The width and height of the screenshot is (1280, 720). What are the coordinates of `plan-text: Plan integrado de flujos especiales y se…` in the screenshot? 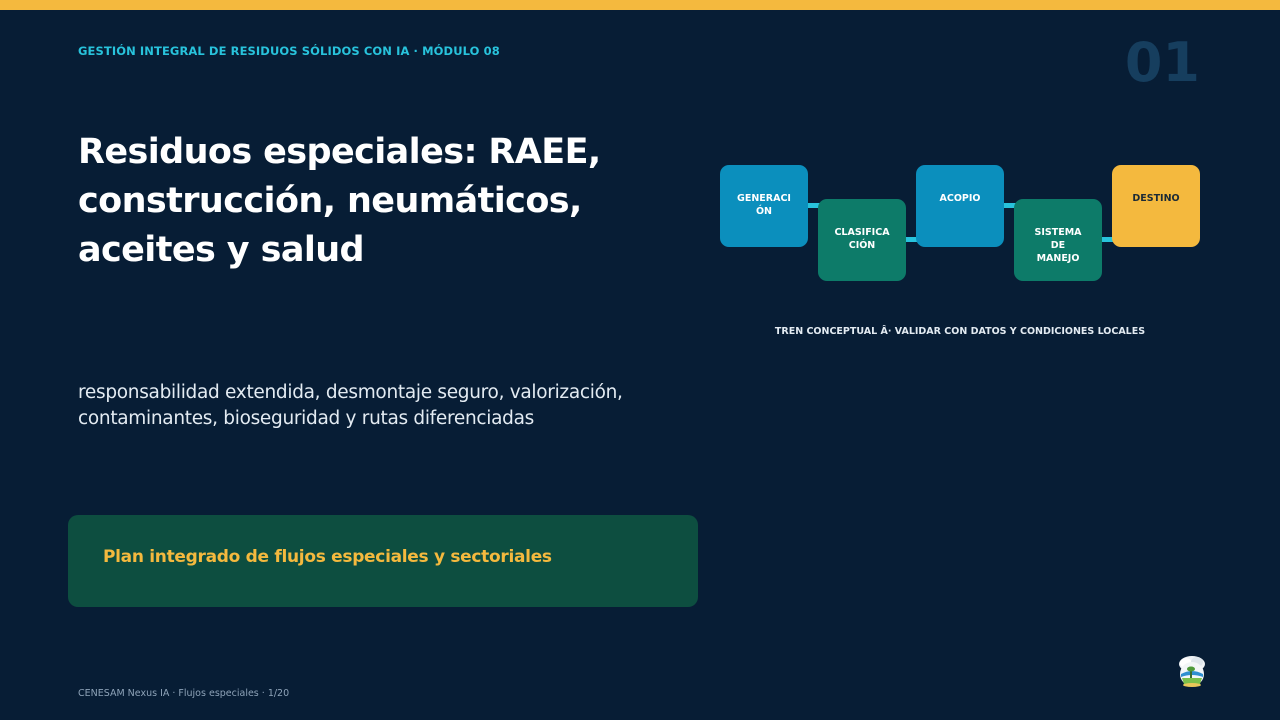 It's located at (327, 557).